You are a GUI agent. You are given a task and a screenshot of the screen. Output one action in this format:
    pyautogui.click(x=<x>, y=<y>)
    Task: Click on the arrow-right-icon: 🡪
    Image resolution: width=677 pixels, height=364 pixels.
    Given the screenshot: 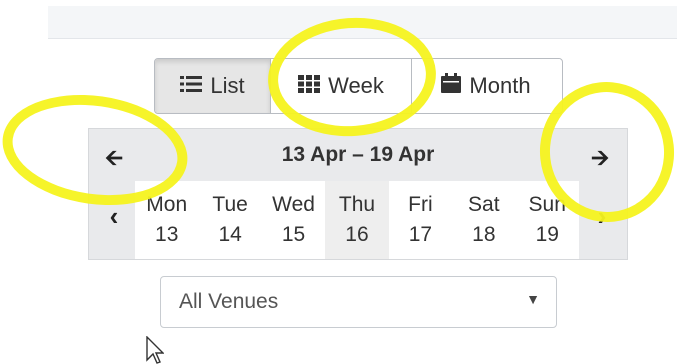 What is the action you would take?
    pyautogui.click(x=600, y=160)
    